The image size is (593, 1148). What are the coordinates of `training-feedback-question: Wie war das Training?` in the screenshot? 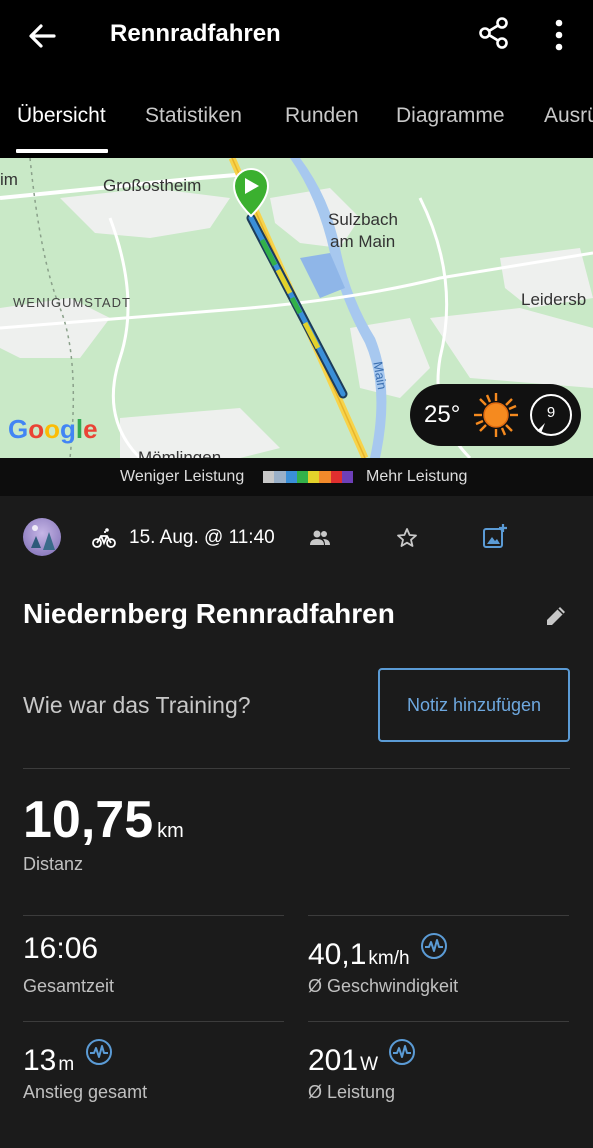 It's located at (137, 705).